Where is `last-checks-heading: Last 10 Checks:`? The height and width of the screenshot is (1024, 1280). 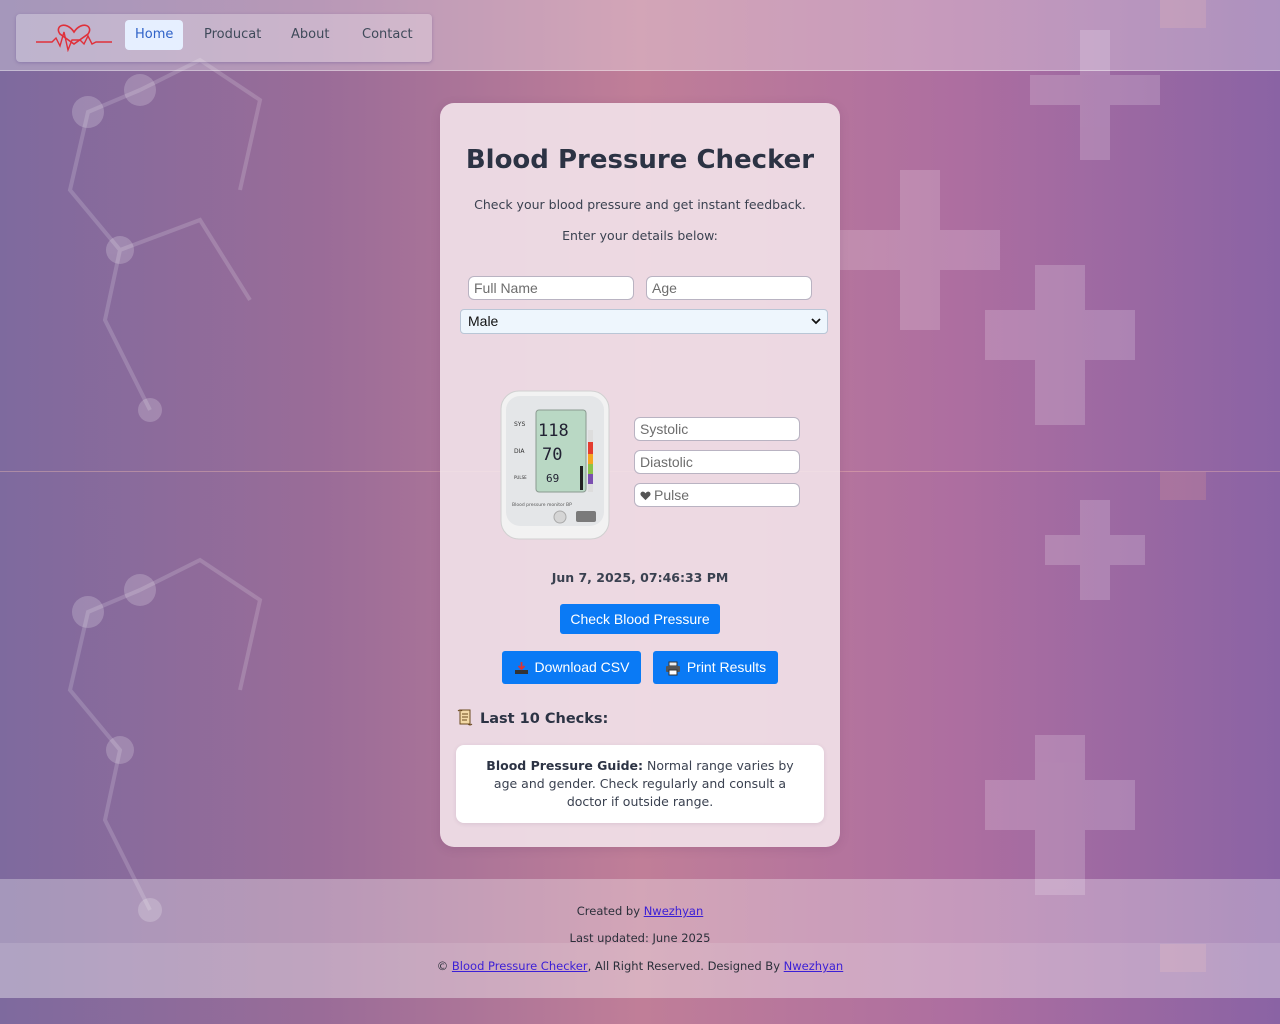
last-checks-heading: Last 10 Checks: is located at coordinates (532, 717).